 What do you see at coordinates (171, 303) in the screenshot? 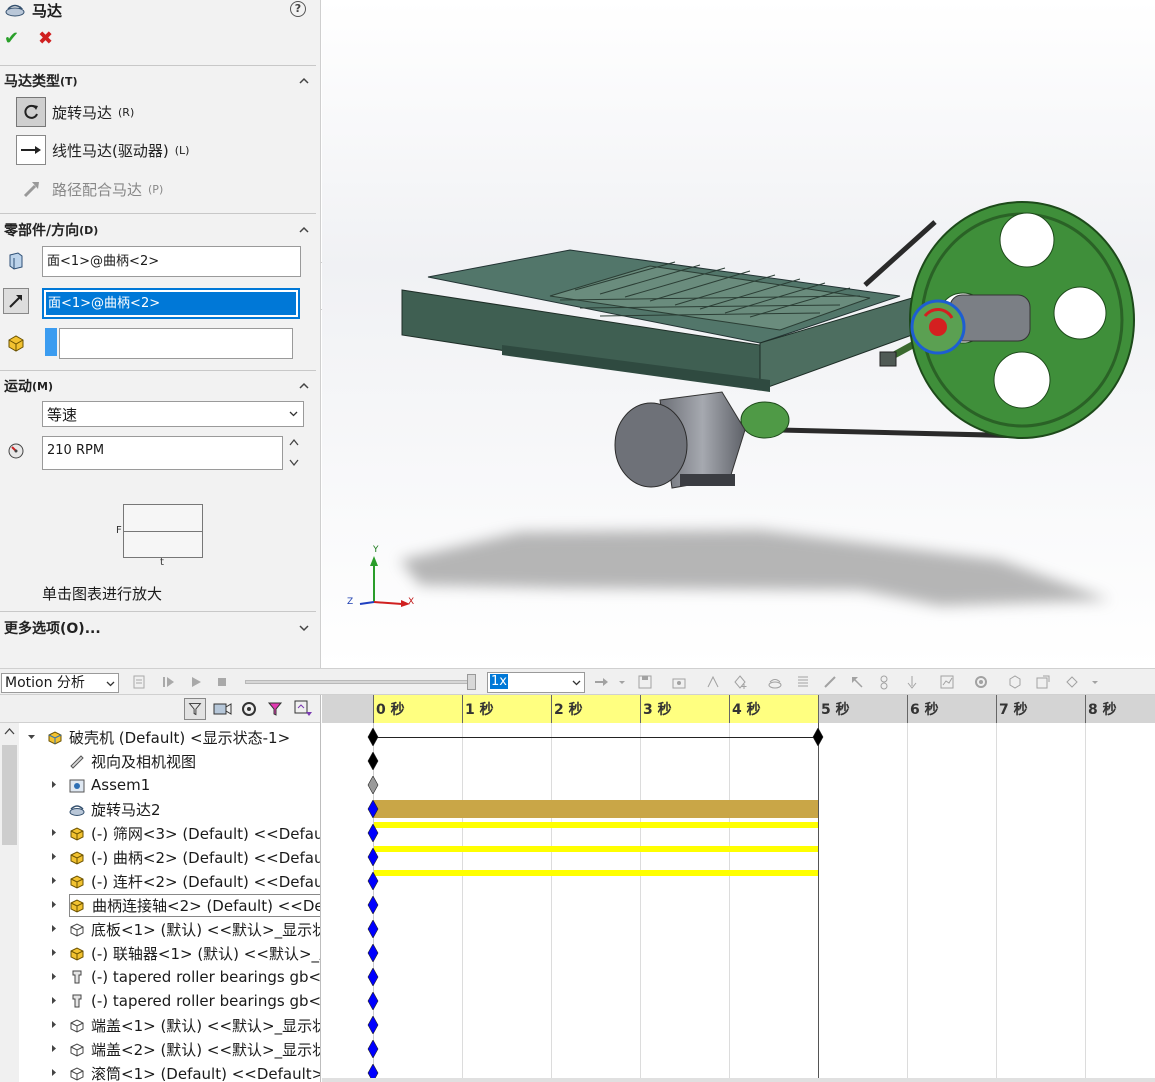
I see `motor-direction-field: 面<1>@曲柄<2>` at bounding box center [171, 303].